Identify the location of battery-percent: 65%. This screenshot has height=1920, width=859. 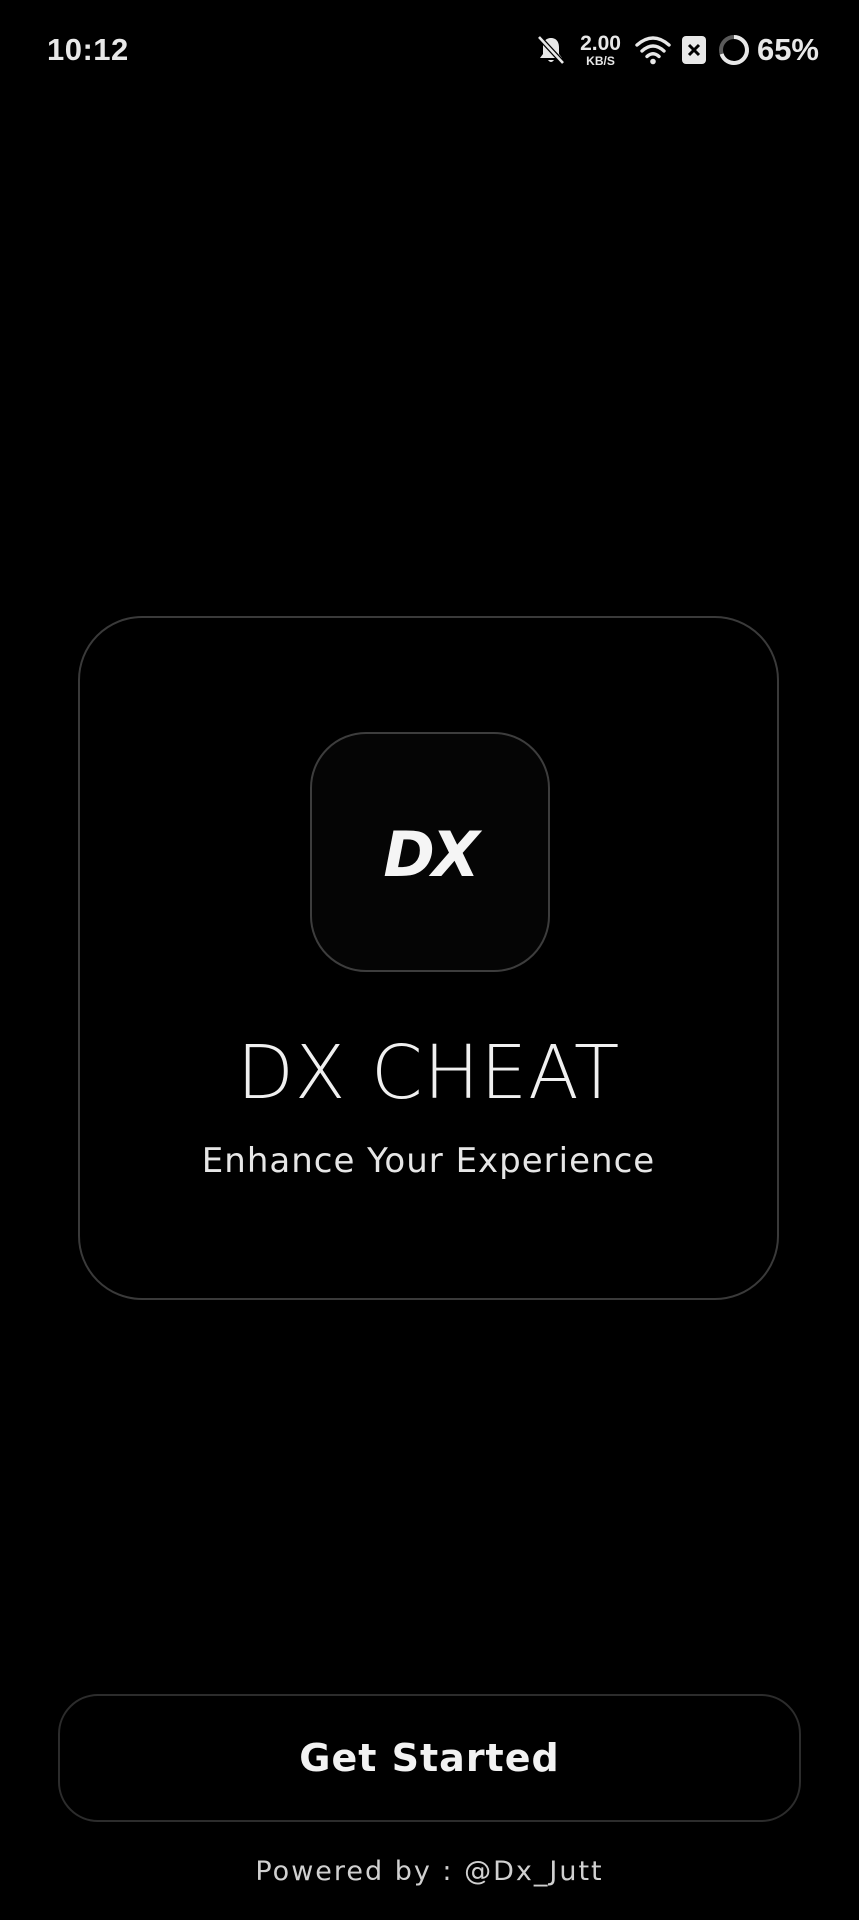
(787, 49).